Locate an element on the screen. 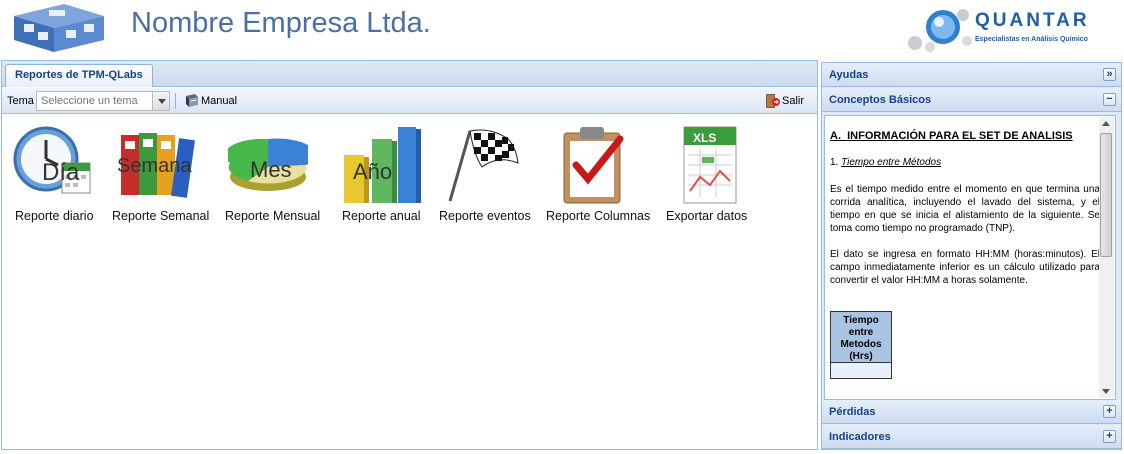 The image size is (1124, 454). report-anual-overlay: Año is located at coordinates (373, 171).